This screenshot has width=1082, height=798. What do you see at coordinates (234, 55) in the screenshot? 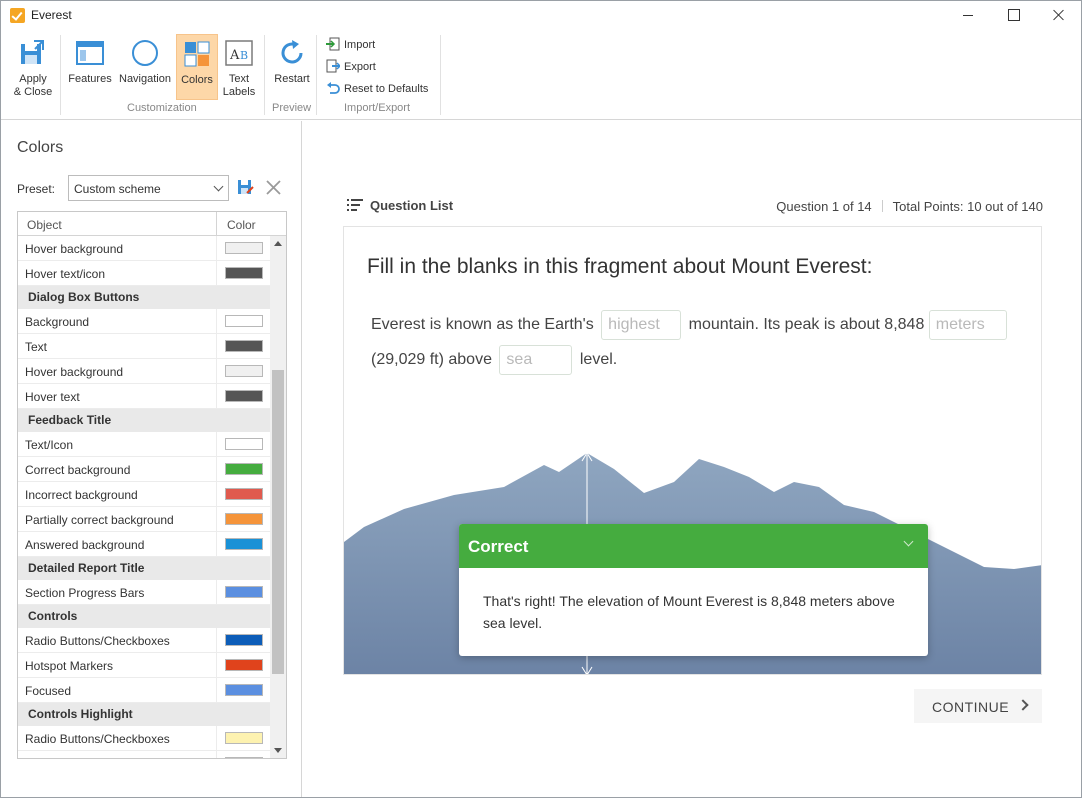
I see `svg-text: A` at bounding box center [234, 55].